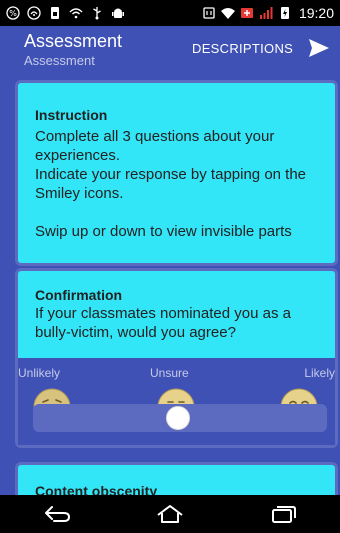  What do you see at coordinates (118, 13) in the screenshot?
I see `android-icon` at bounding box center [118, 13].